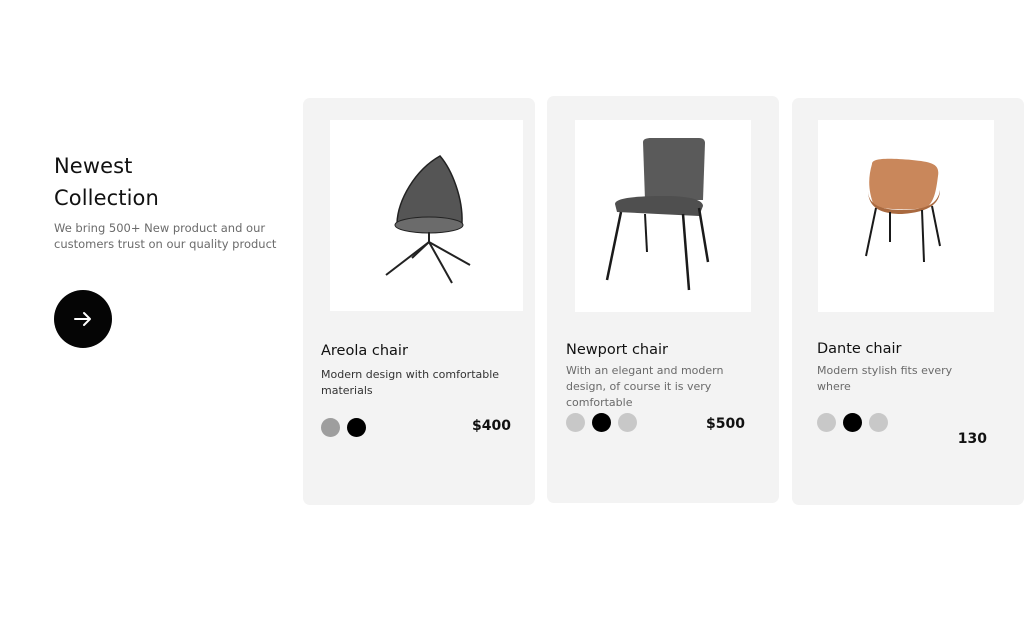 This screenshot has width=1024, height=640. I want to click on collection-subtitle-line-1: We bring 500+ New product and our, so click(160, 228).